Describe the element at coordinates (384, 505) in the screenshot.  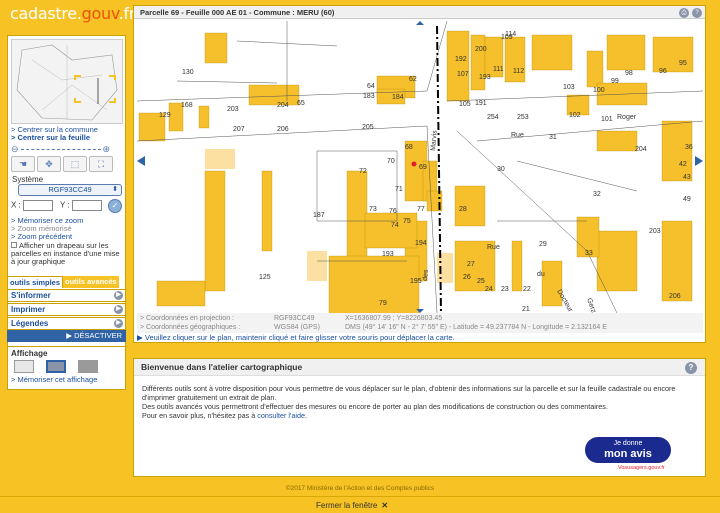
I see `close-icon: ✕` at that location.